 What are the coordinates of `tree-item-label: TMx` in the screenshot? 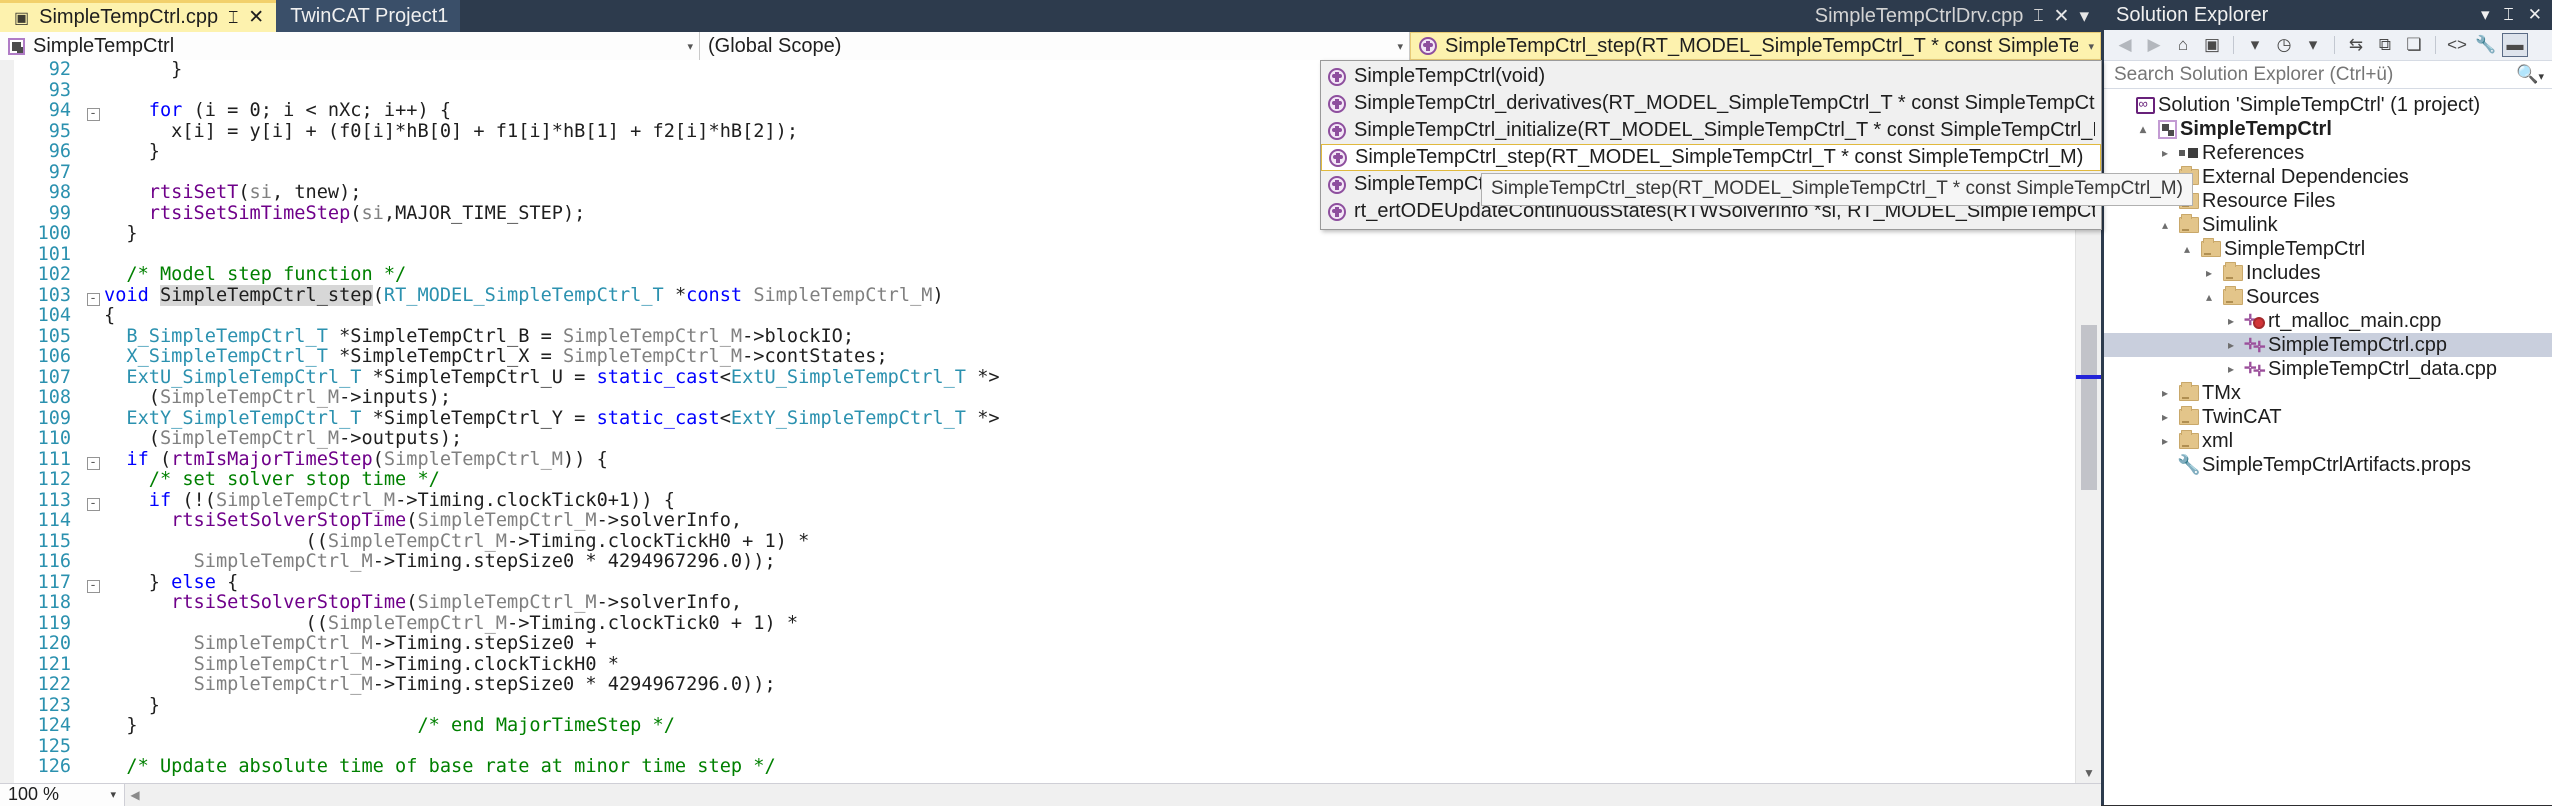 It's located at (2221, 392).